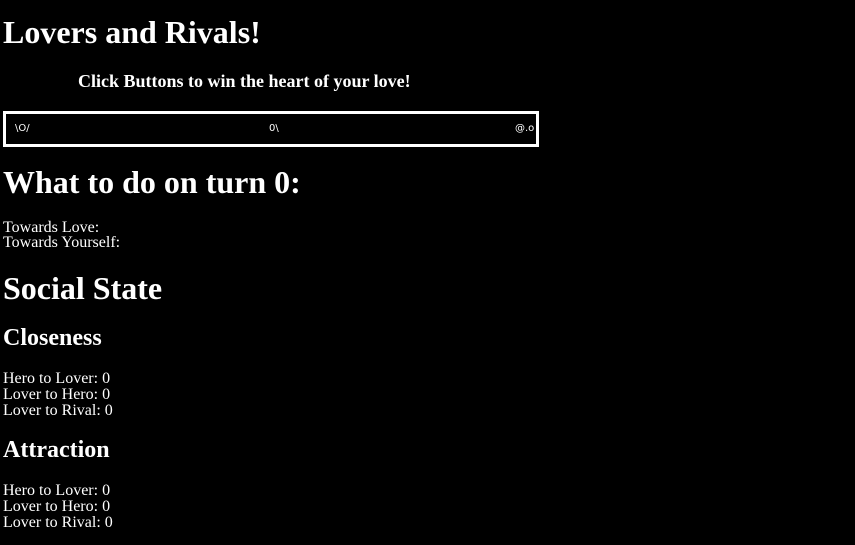 The image size is (855, 545). I want to click on closeness-hero-to-lover: Hero to Lover: 0, so click(57, 378).